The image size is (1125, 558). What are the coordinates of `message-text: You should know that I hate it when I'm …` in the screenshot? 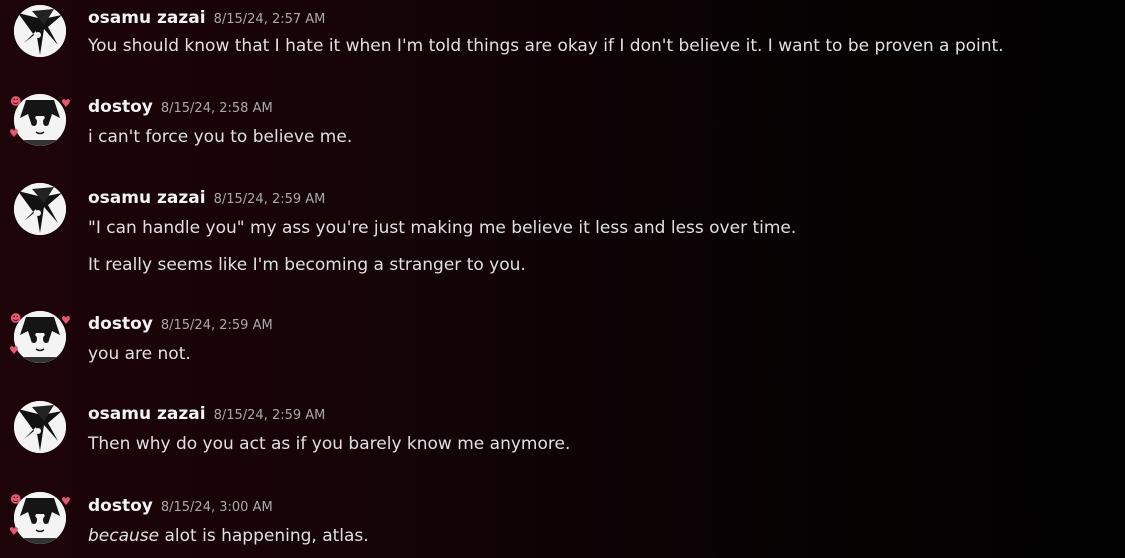 It's located at (546, 46).